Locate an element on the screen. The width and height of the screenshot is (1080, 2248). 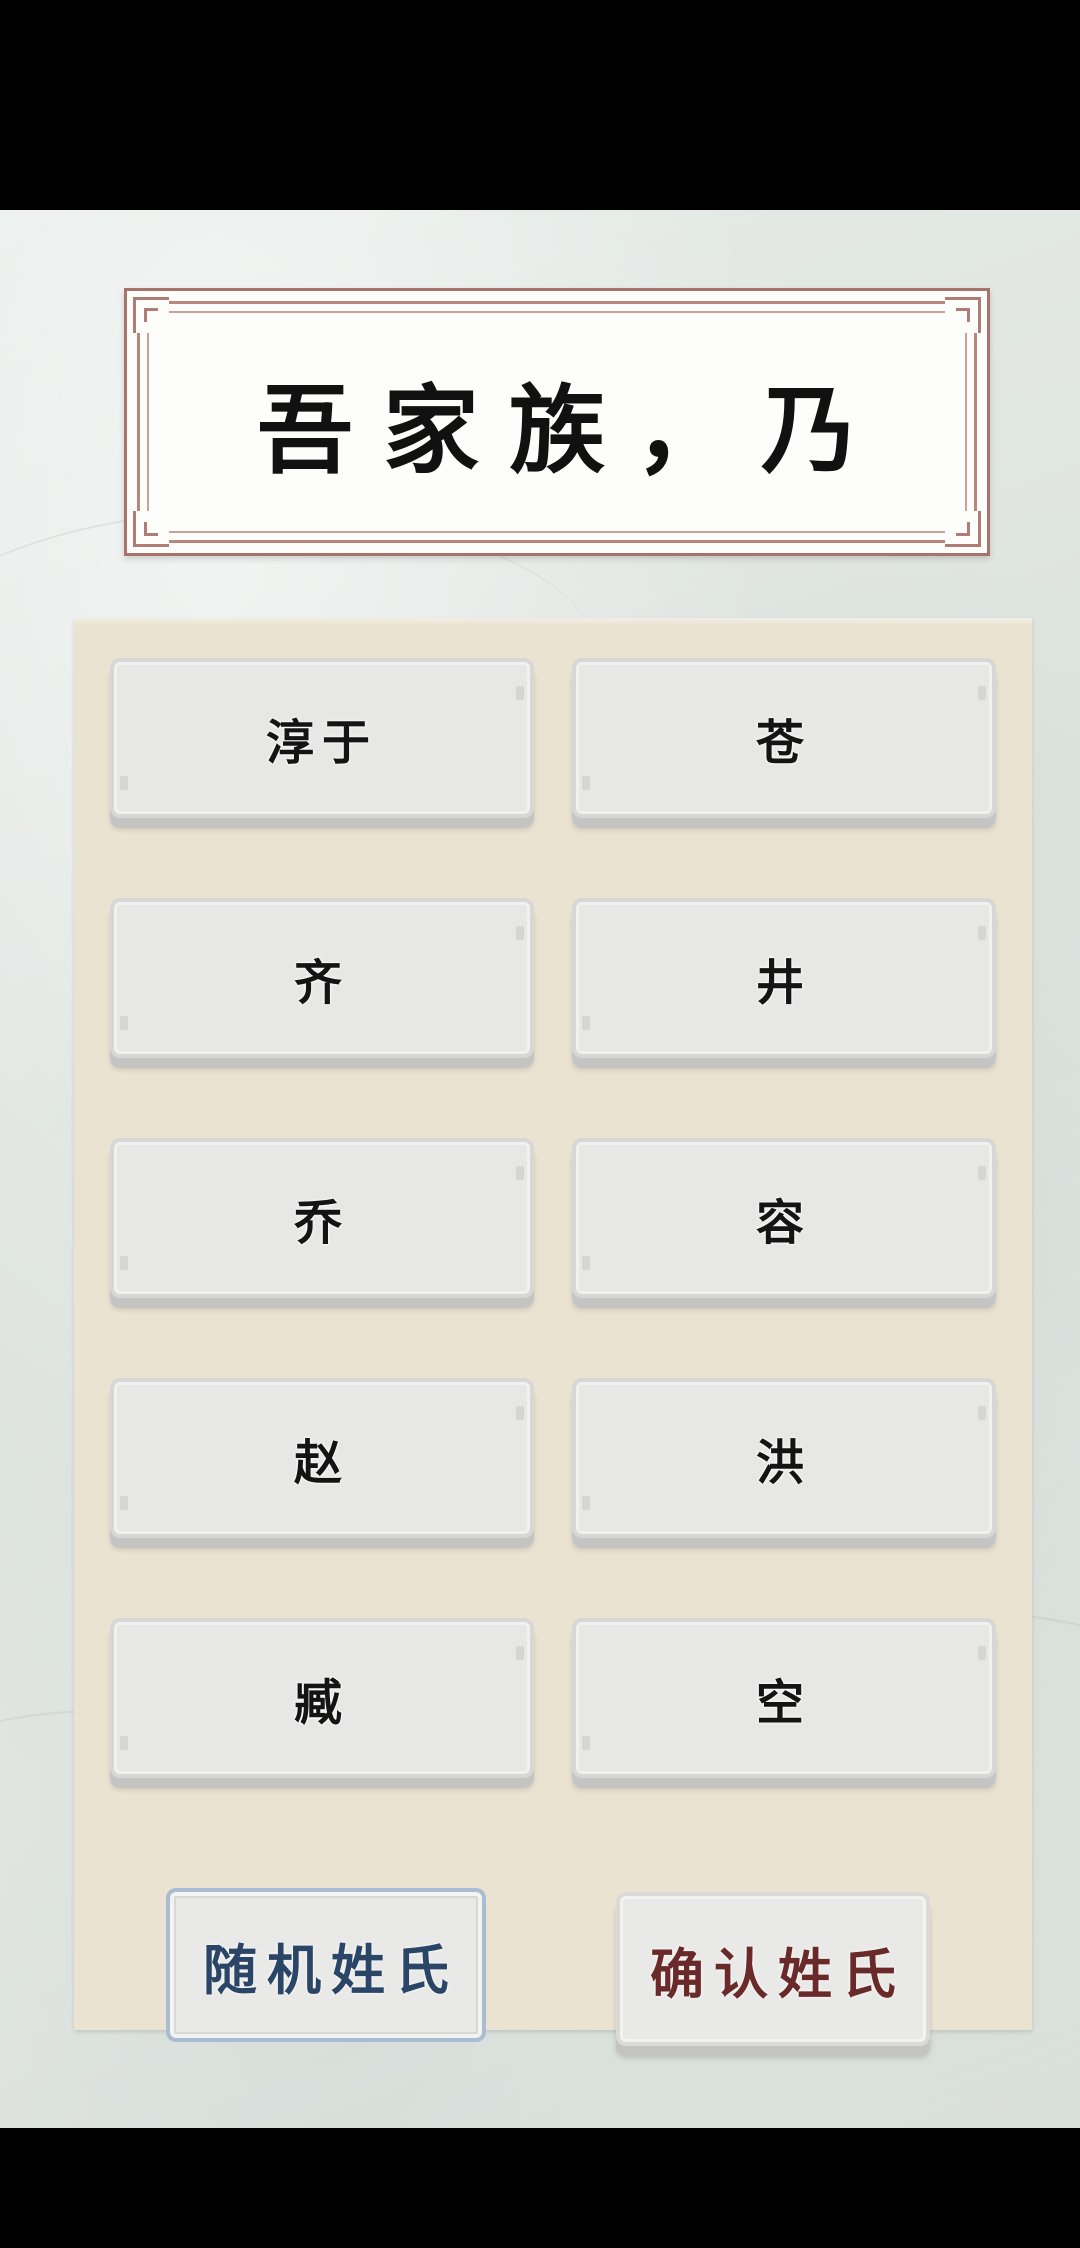
surname-label: 容 is located at coordinates (783, 1223).